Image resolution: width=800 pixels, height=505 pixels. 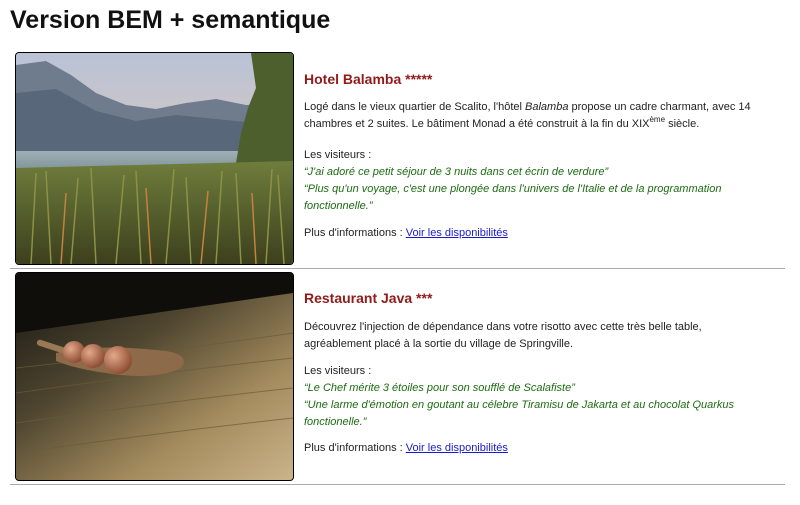 What do you see at coordinates (170, 20) in the screenshot?
I see `page-title: Version BEM + semantique` at bounding box center [170, 20].